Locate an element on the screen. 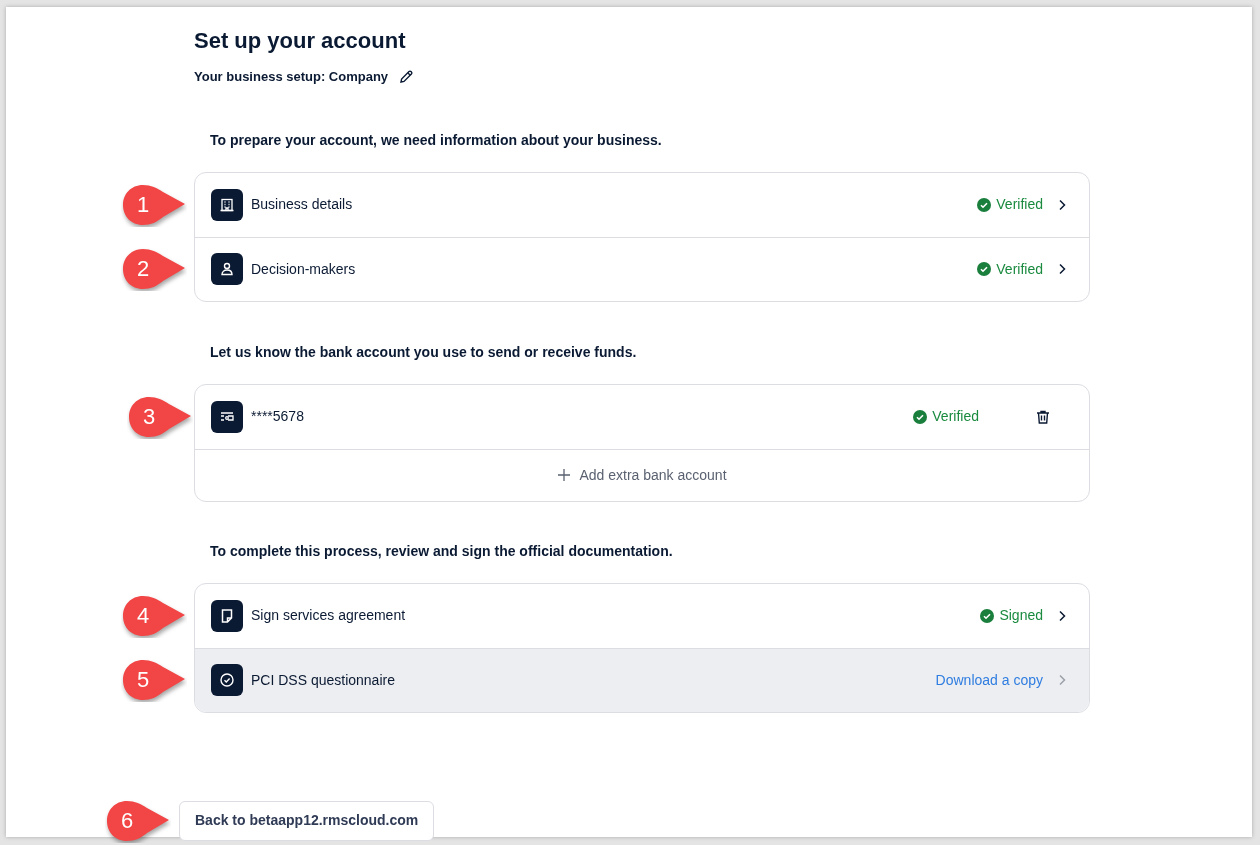 This screenshot has height=845, width=1260. callout-marker: 6 is located at coordinates (138, 820).